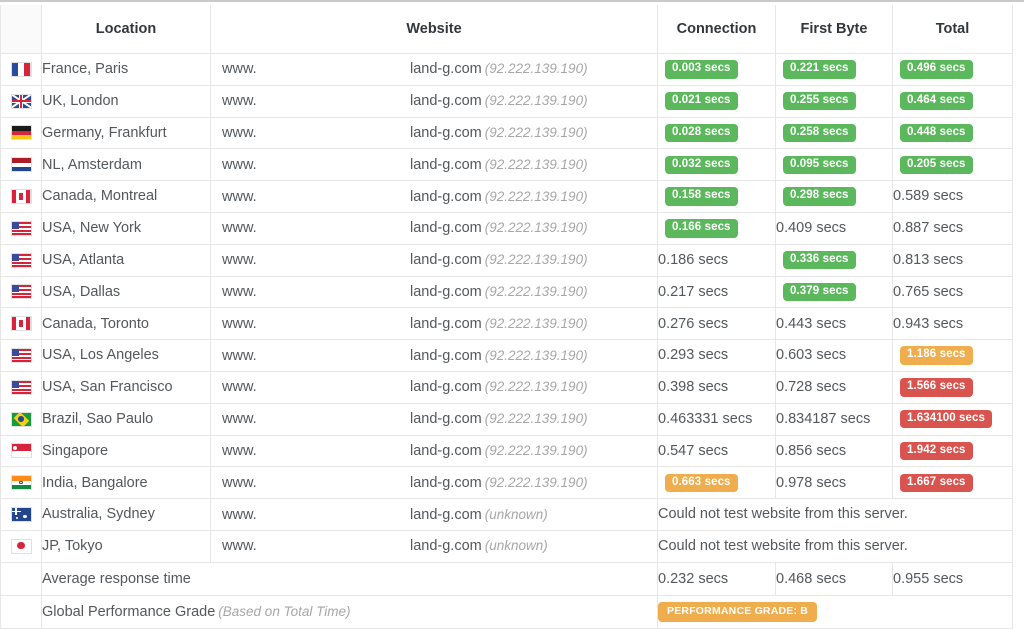 This screenshot has height=629, width=1024. What do you see at coordinates (126, 101) in the screenshot?
I see `location-name: UK, London` at bounding box center [126, 101].